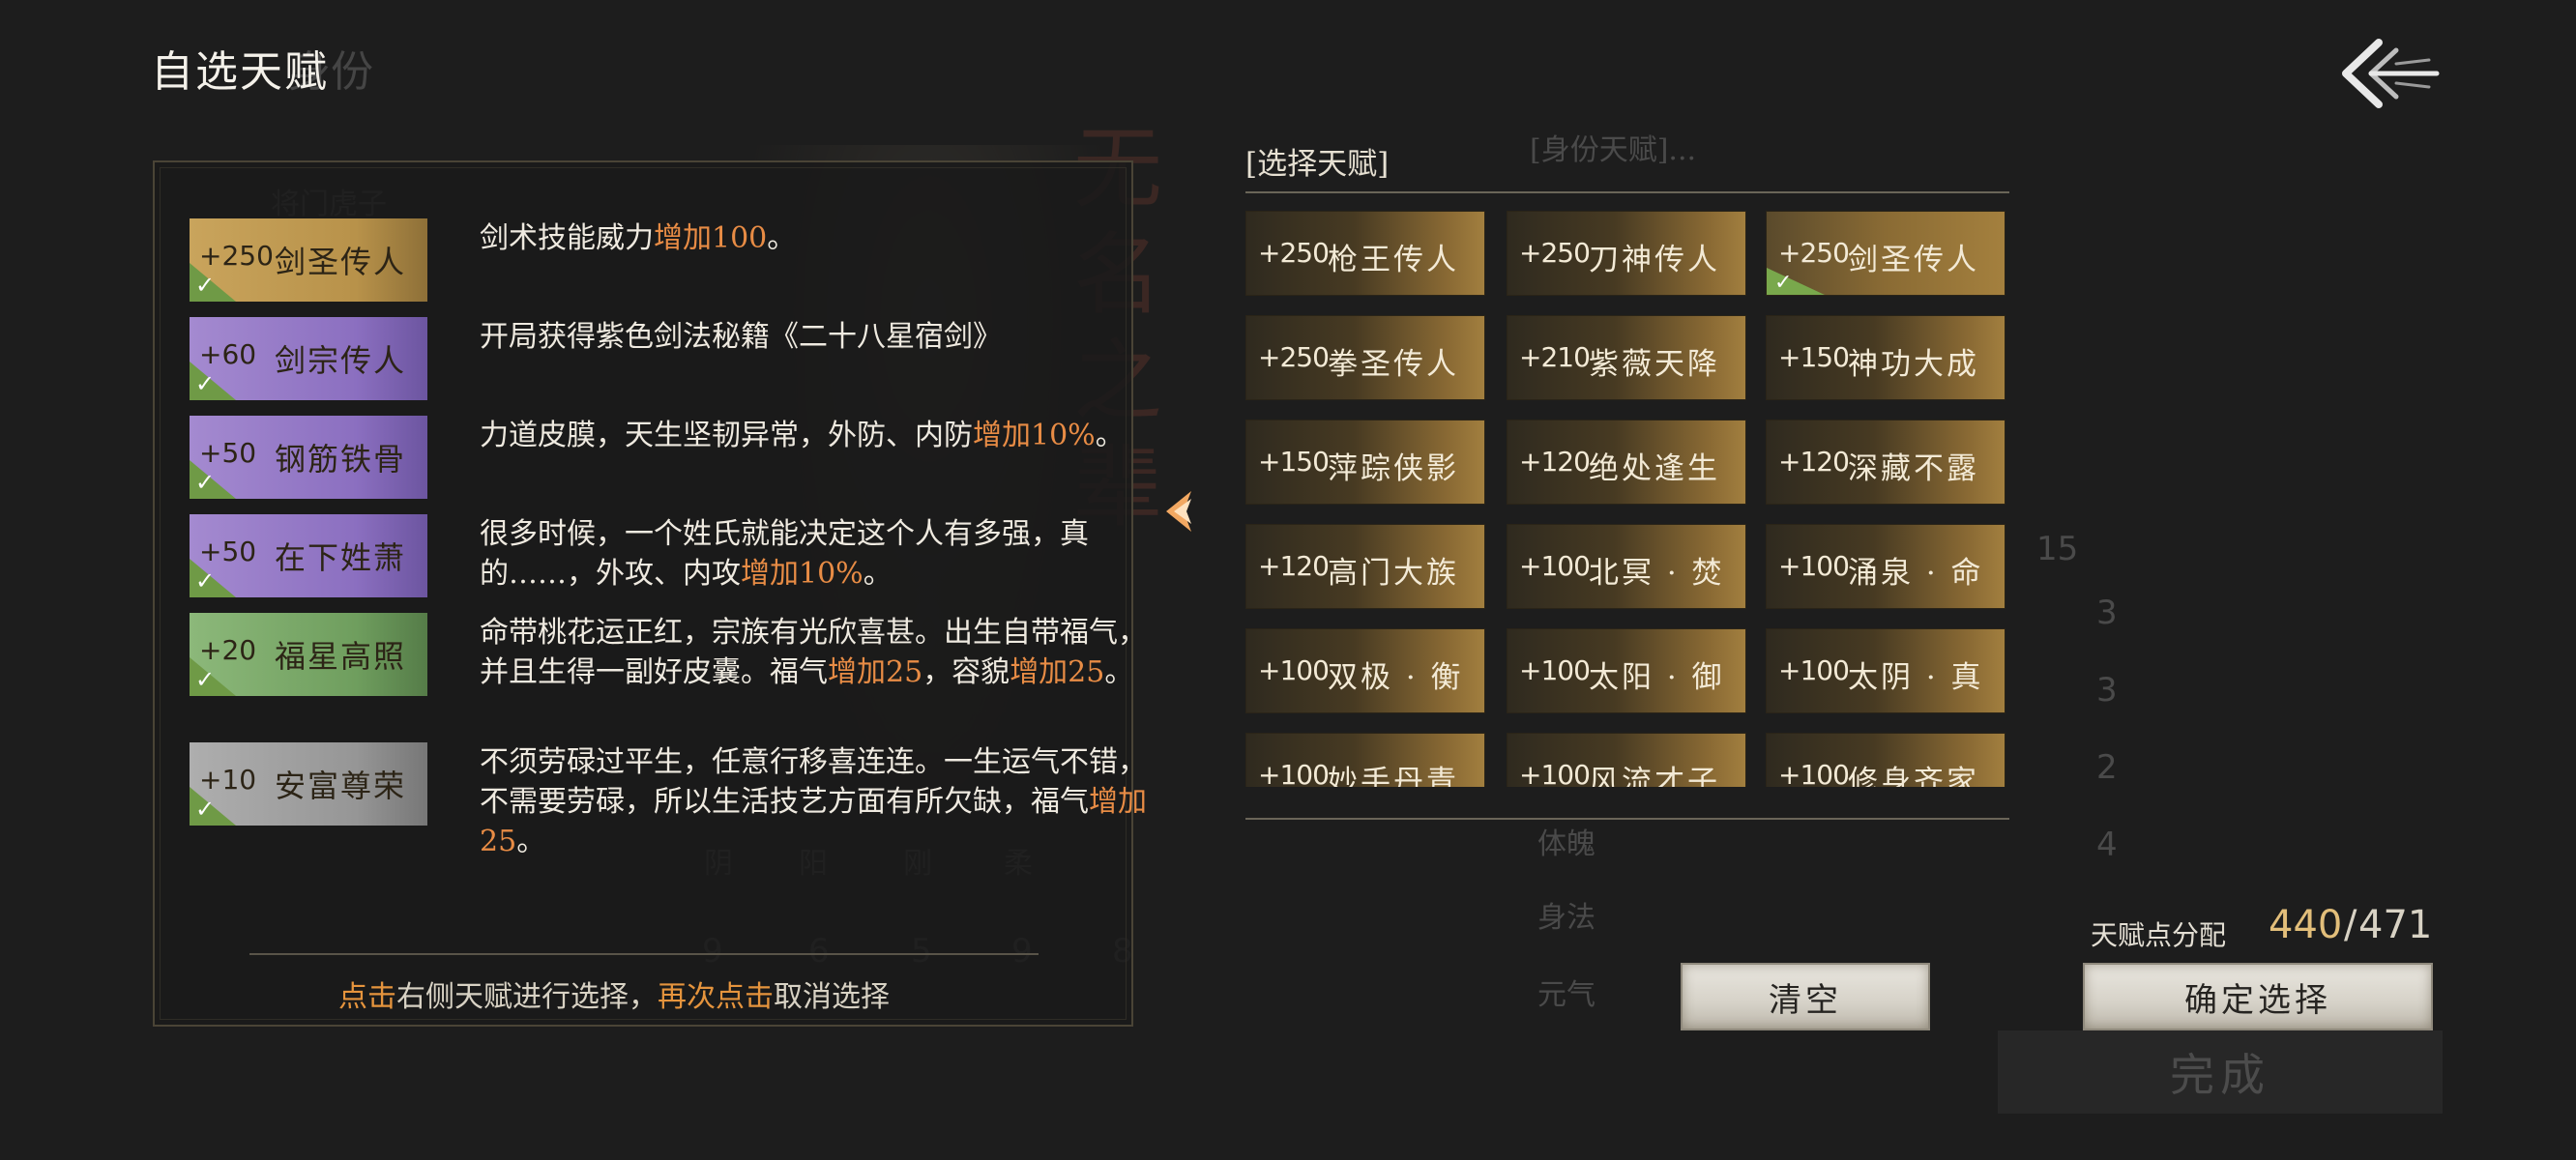 The image size is (2576, 1160). Describe the element at coordinates (308, 654) in the screenshot. I see `selected-talent-tag: +20 福星高照 ✓` at that location.